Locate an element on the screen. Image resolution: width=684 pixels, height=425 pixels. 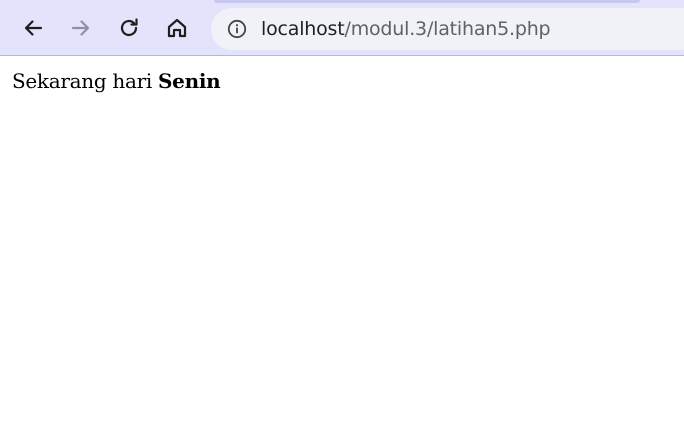
arrow-right-icon is located at coordinates (80, 28).